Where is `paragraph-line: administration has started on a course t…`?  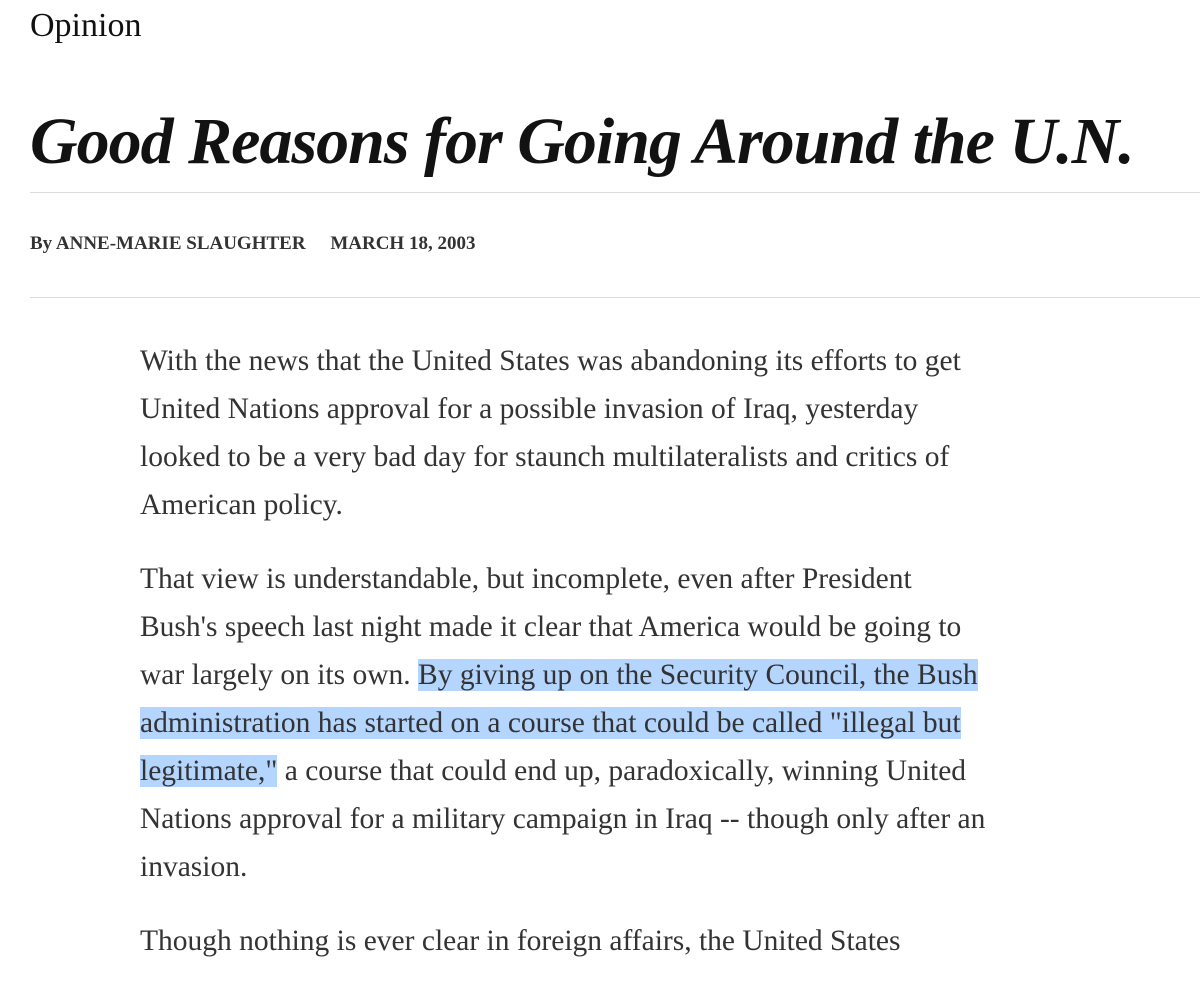
paragraph-line: administration has started on a course t… is located at coordinates (640, 723).